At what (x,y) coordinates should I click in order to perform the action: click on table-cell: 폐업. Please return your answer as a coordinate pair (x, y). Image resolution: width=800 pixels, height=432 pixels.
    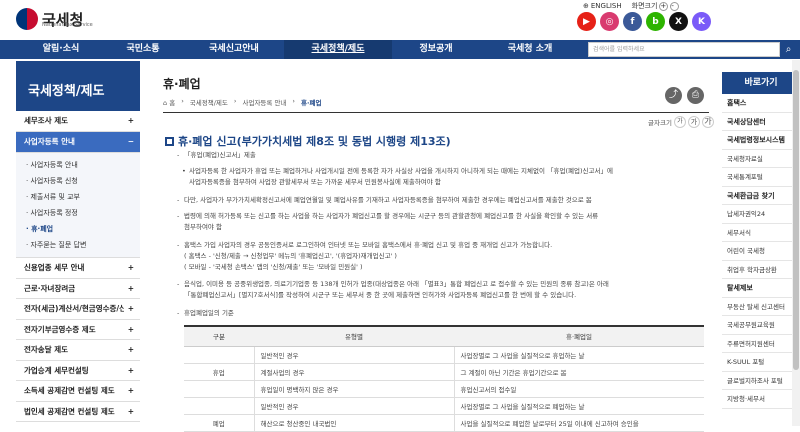
    Looking at the image, I should click on (219, 423).